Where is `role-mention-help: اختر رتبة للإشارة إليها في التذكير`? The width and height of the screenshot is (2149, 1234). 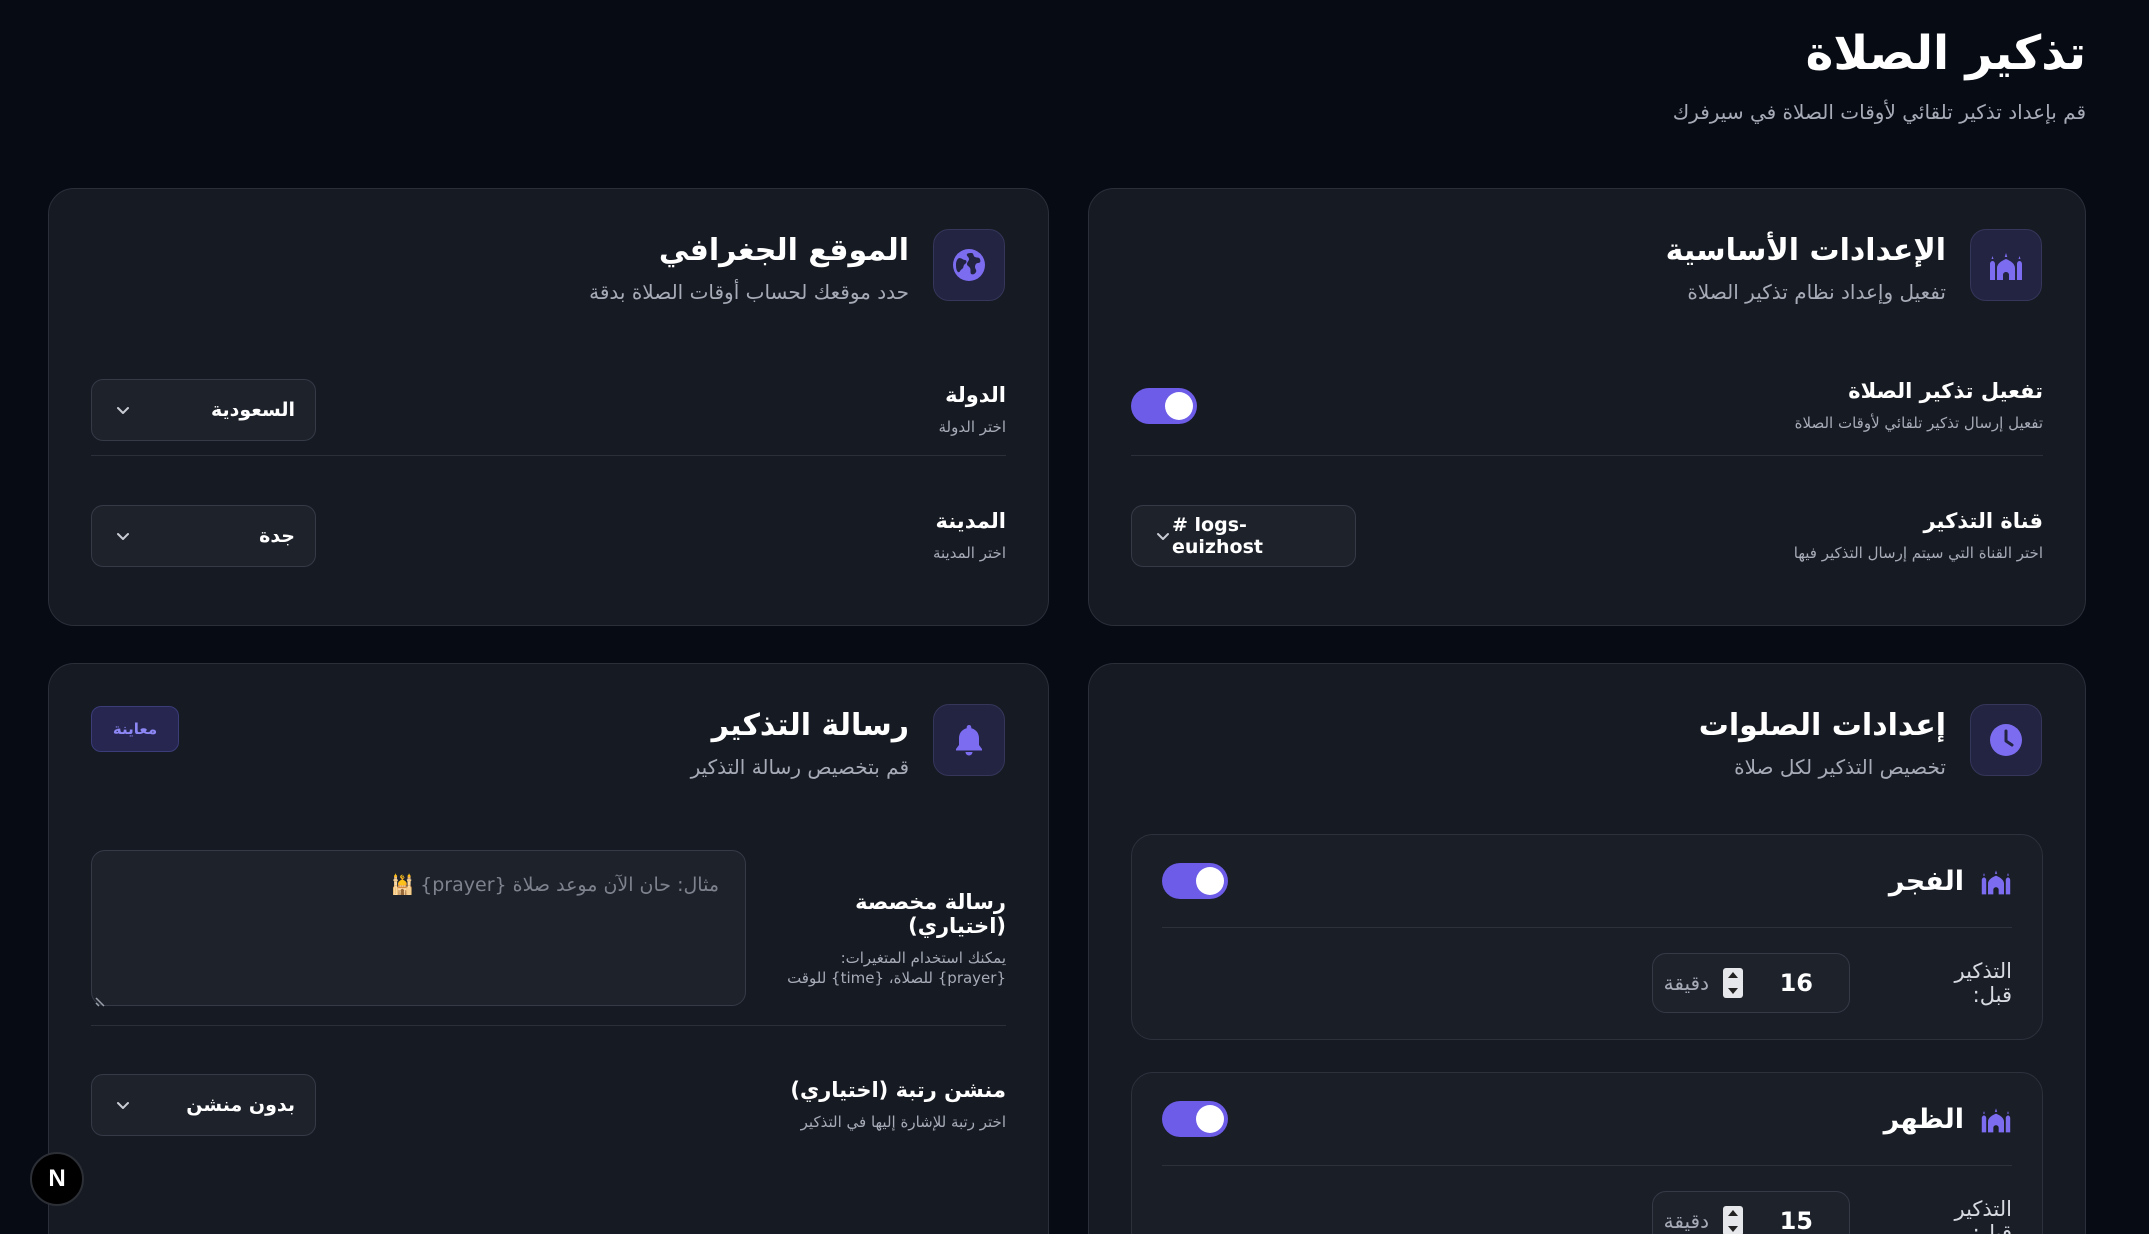
role-mention-help: اختر رتبة للإشارة إليها في التذكير is located at coordinates (903, 1121).